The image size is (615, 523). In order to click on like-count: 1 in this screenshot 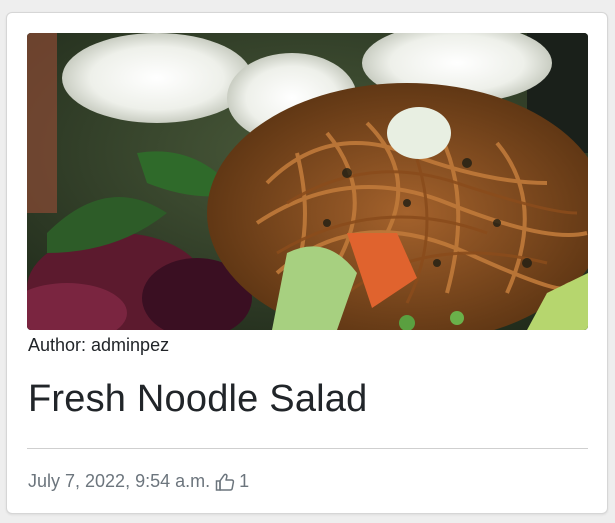, I will do `click(244, 481)`.